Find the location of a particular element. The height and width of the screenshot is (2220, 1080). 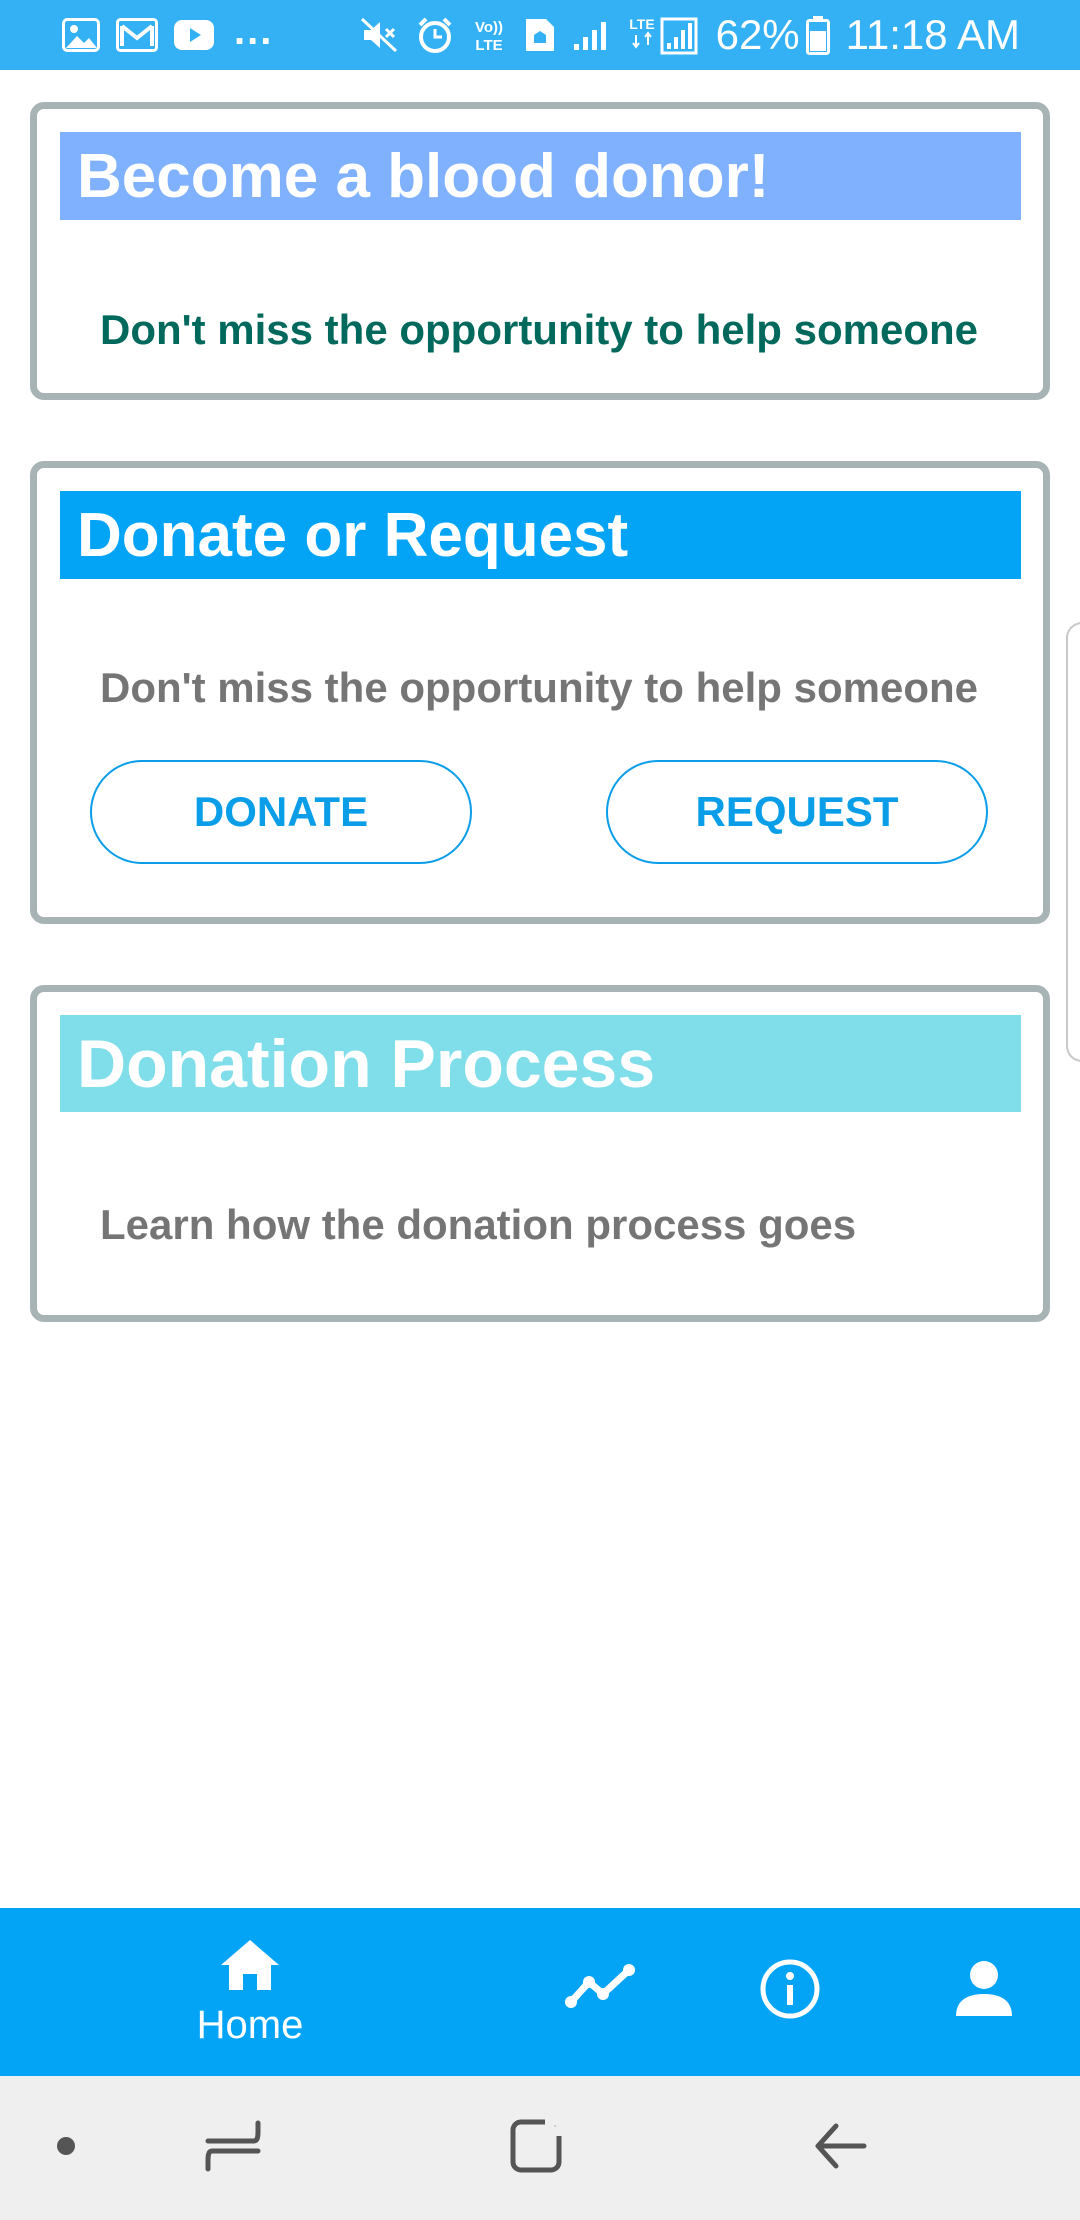

nav-statistics is located at coordinates (600, 1988).